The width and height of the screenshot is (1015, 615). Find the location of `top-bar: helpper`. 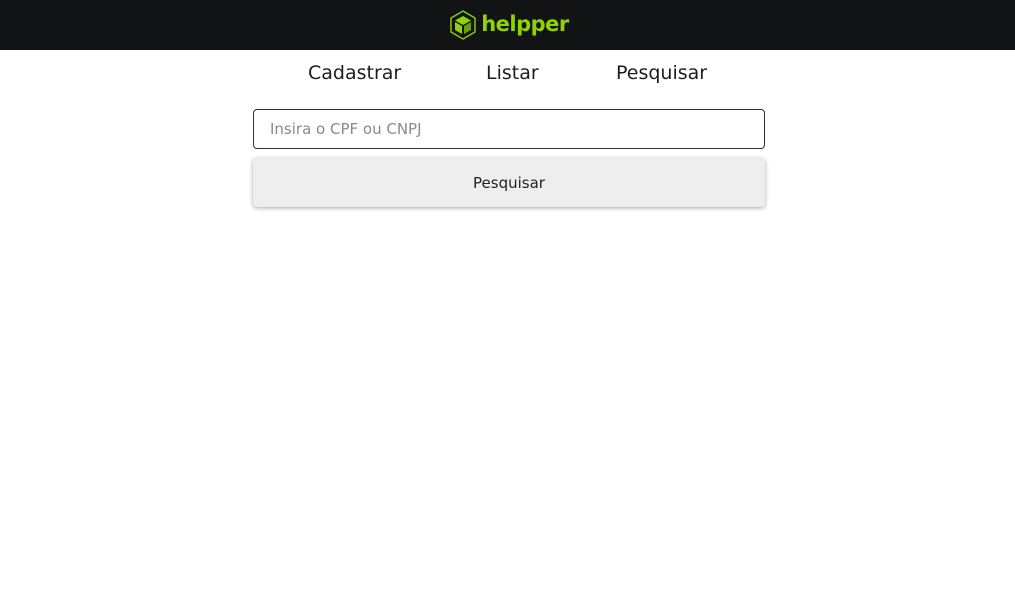

top-bar: helpper is located at coordinates (507, 25).